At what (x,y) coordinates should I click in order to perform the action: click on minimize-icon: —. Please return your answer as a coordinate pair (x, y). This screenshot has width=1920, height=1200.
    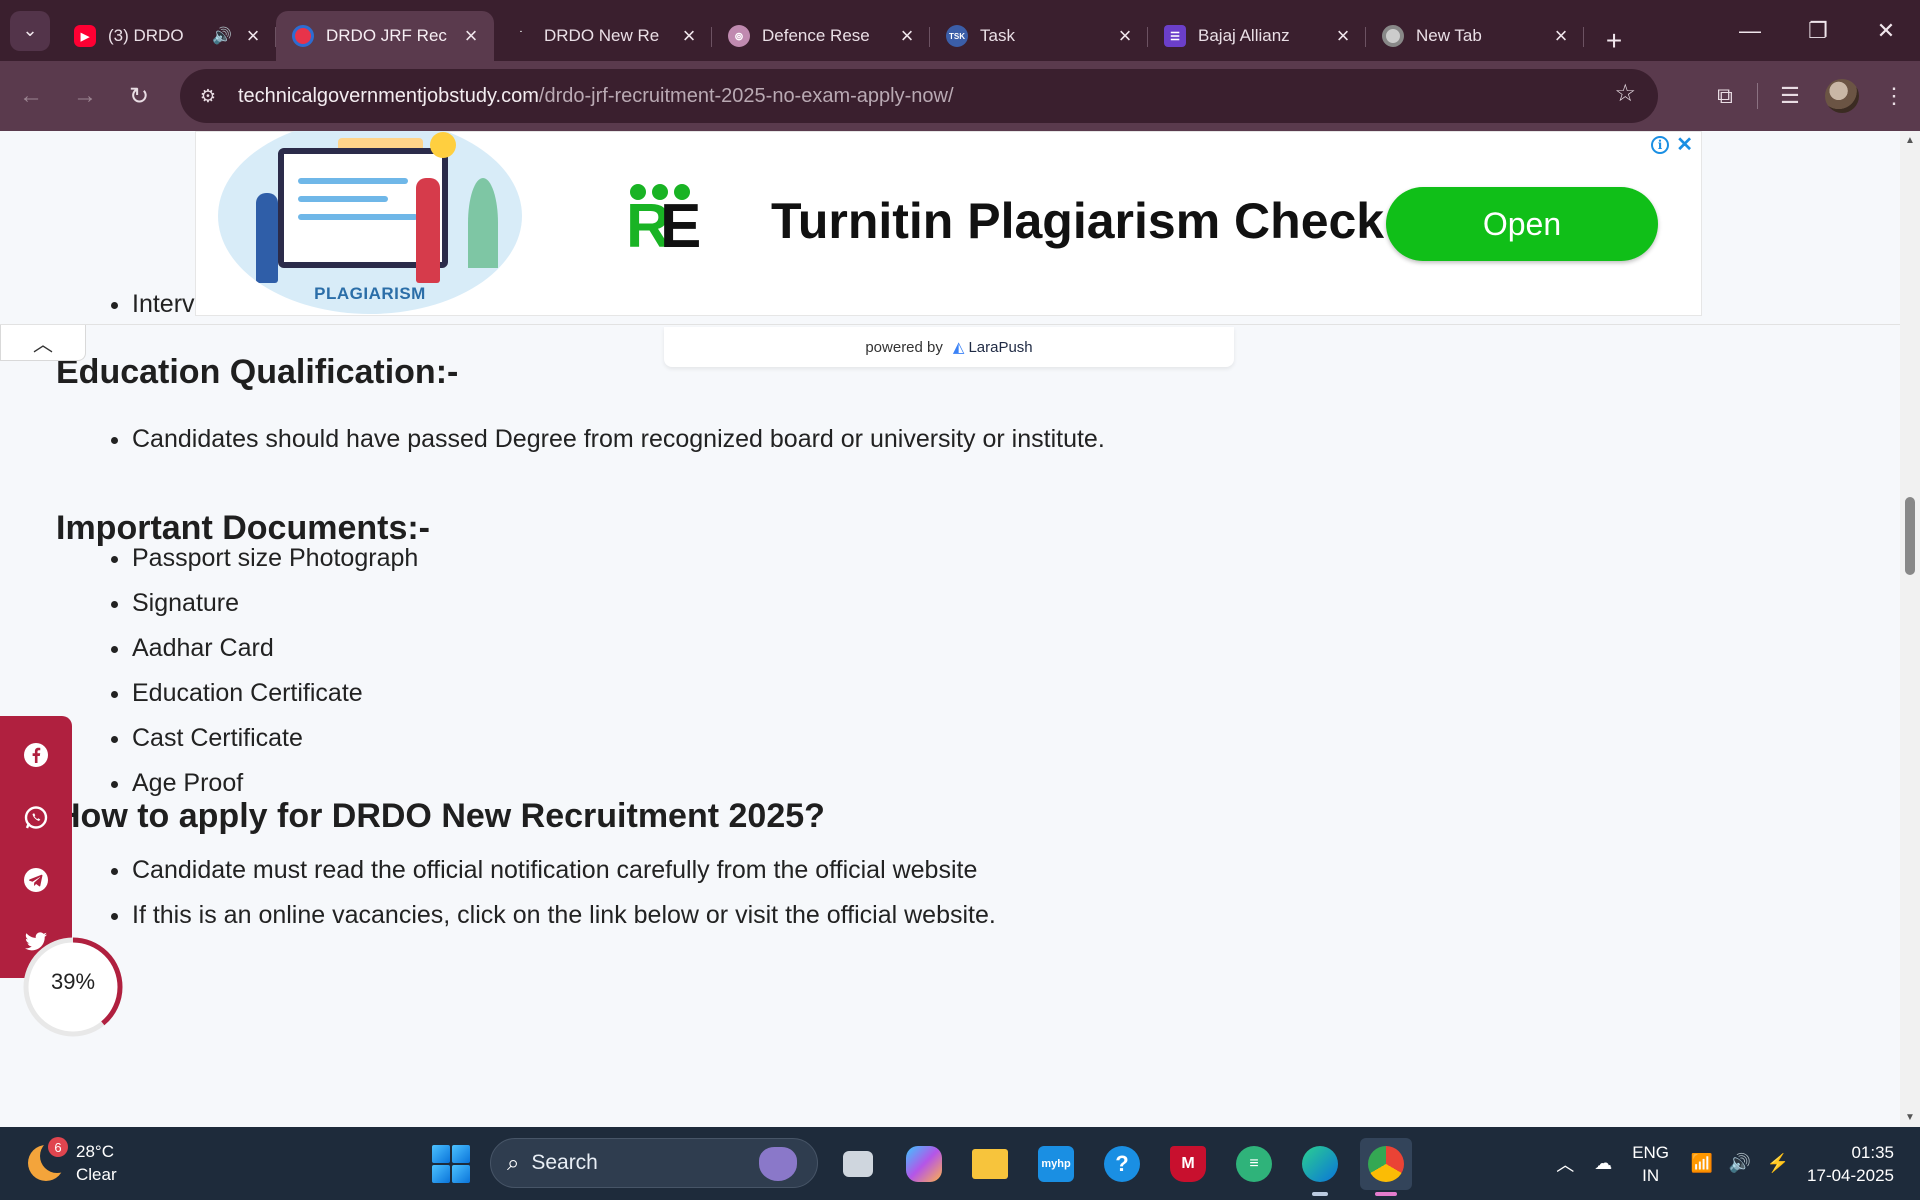
    Looking at the image, I should click on (1750, 30).